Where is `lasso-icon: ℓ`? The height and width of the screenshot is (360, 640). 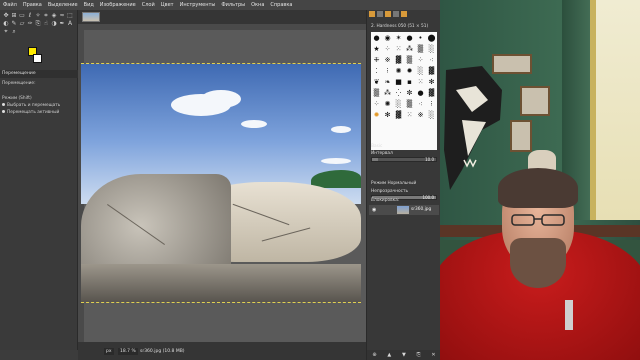 lasso-icon: ℓ is located at coordinates (30, 16).